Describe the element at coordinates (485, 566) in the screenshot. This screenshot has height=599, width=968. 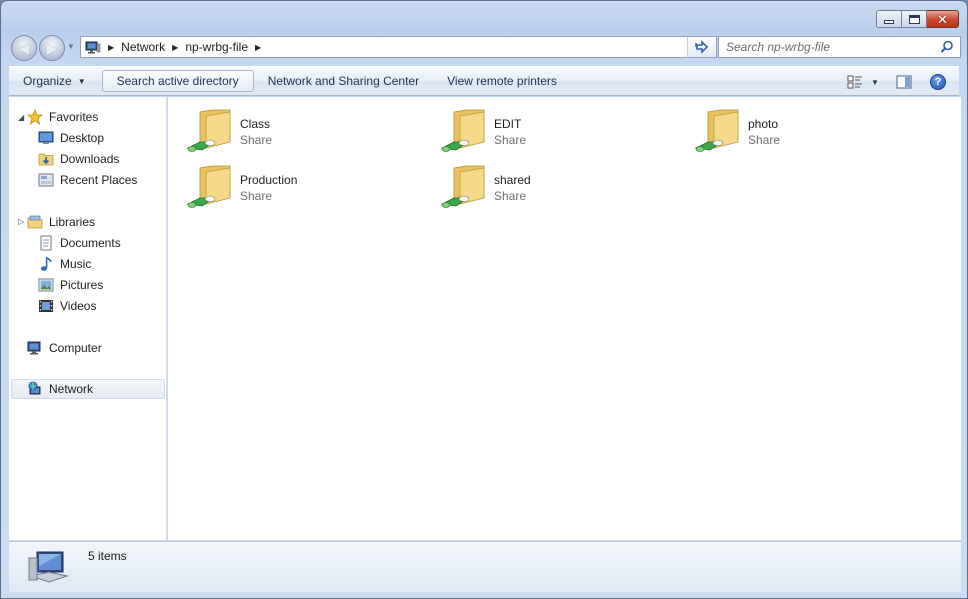
I see `status-bar: 5 items` at that location.